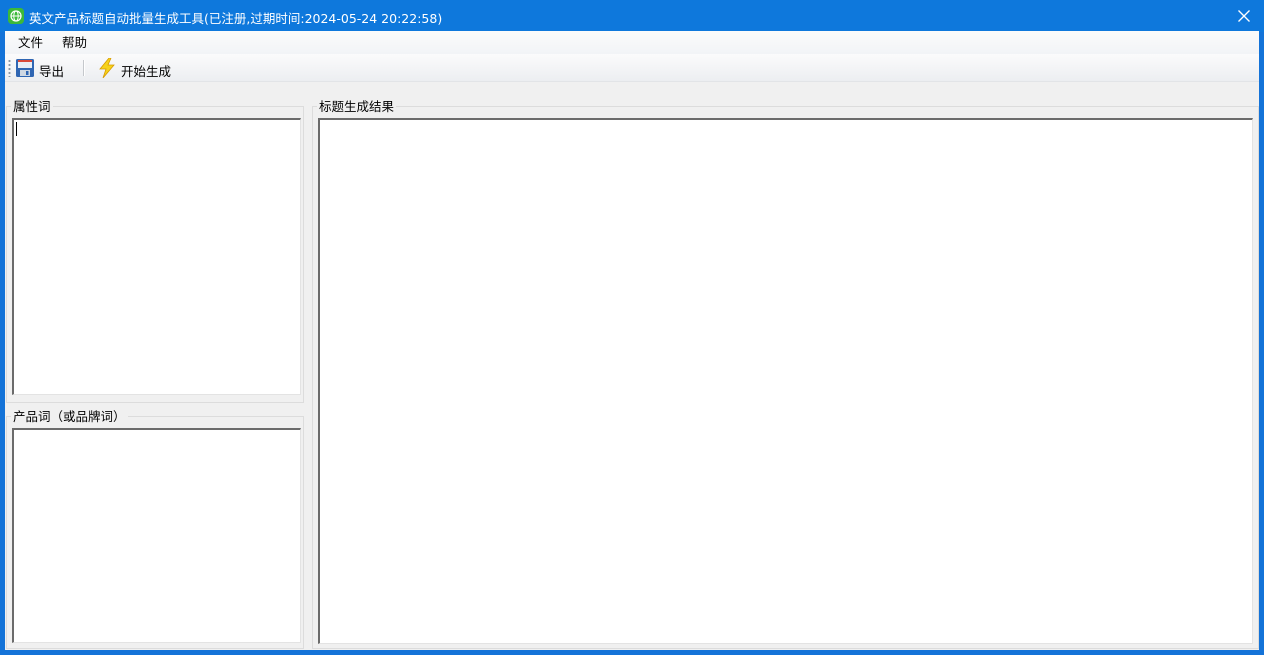 This screenshot has height=655, width=1264. Describe the element at coordinates (9, 68) in the screenshot. I see `toolbar-grip` at that location.